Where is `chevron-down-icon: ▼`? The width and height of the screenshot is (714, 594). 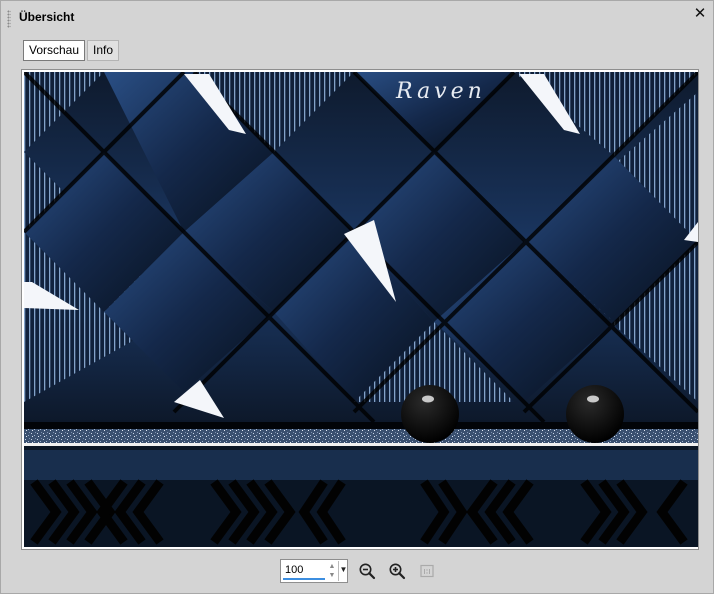 chevron-down-icon: ▼ is located at coordinates (343, 571).